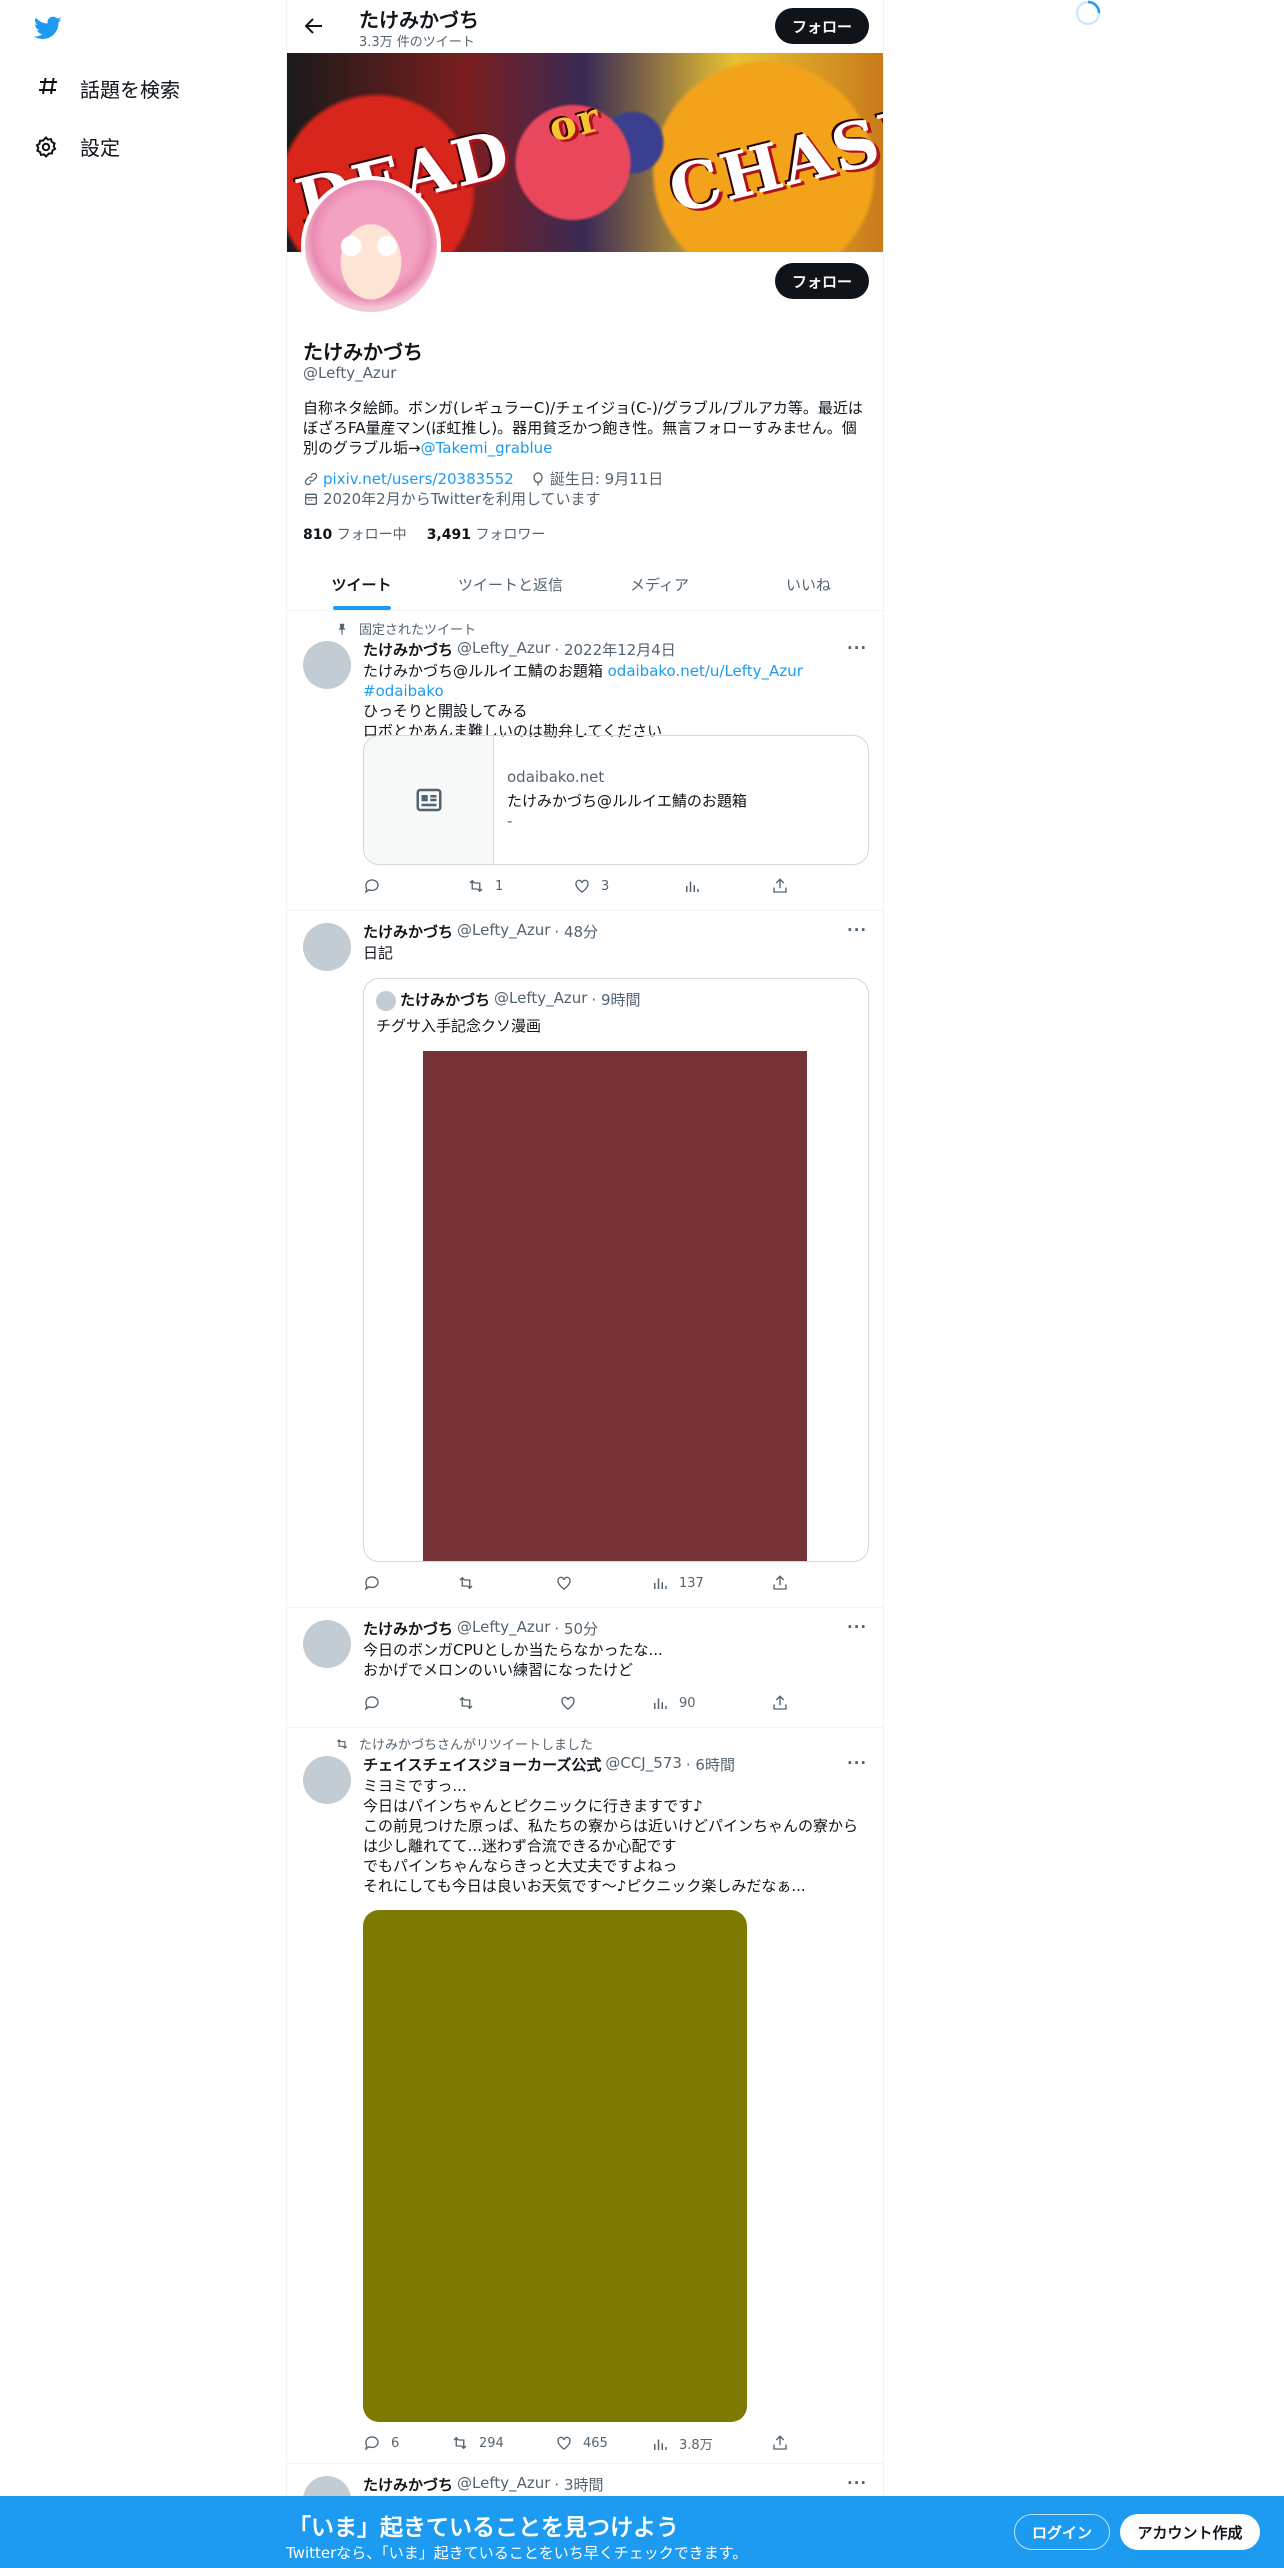 Image resolution: width=1284 pixels, height=2568 pixels. I want to click on quote-author-name: たけみかづち, so click(445, 1000).